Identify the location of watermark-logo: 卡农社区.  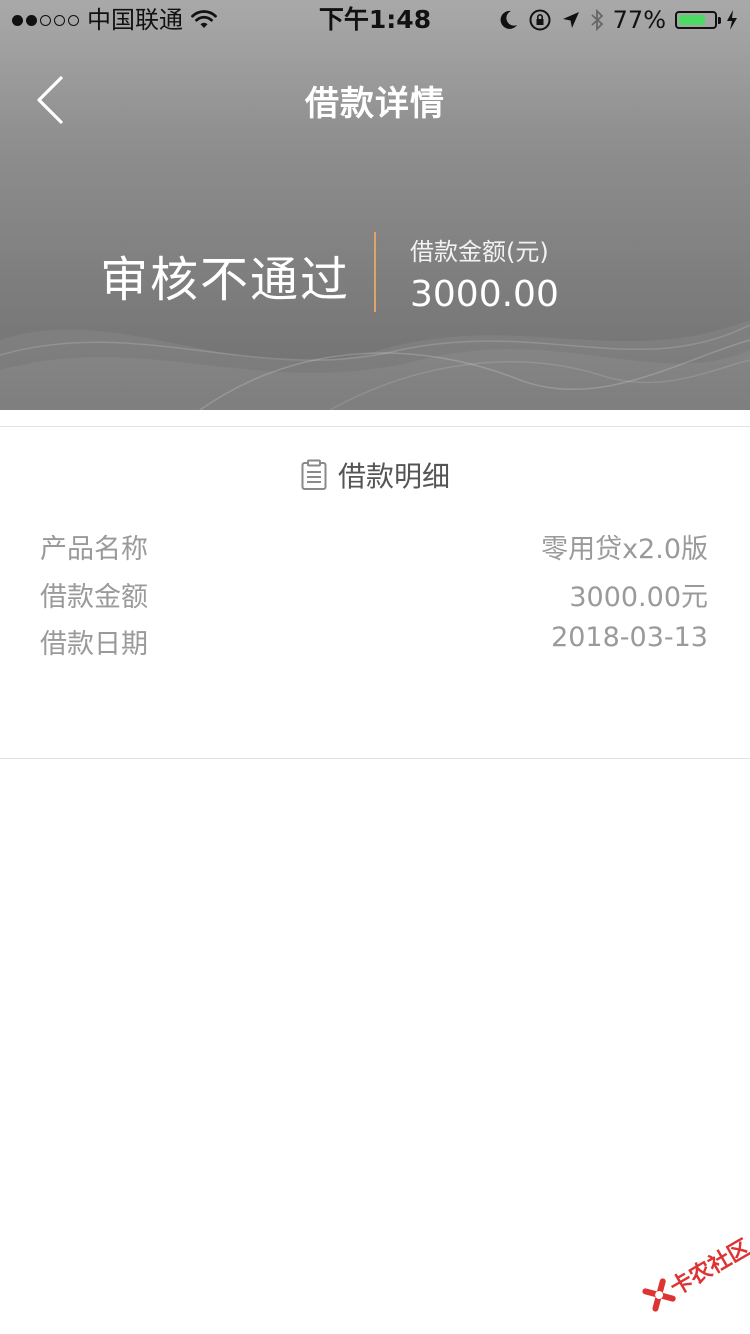
(691, 1276).